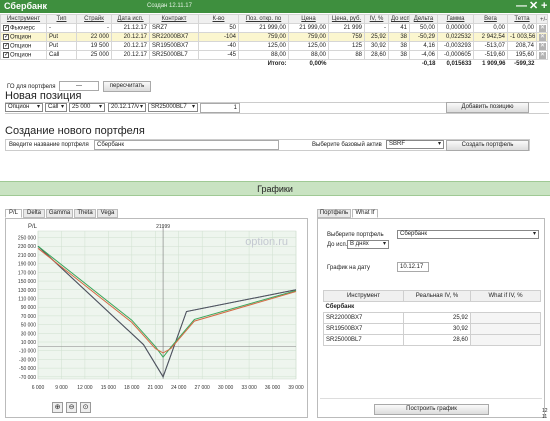 The height and width of the screenshot is (421, 550). What do you see at coordinates (174, 28) in the screenshot?
I see `cell: SRZ7` at bounding box center [174, 28].